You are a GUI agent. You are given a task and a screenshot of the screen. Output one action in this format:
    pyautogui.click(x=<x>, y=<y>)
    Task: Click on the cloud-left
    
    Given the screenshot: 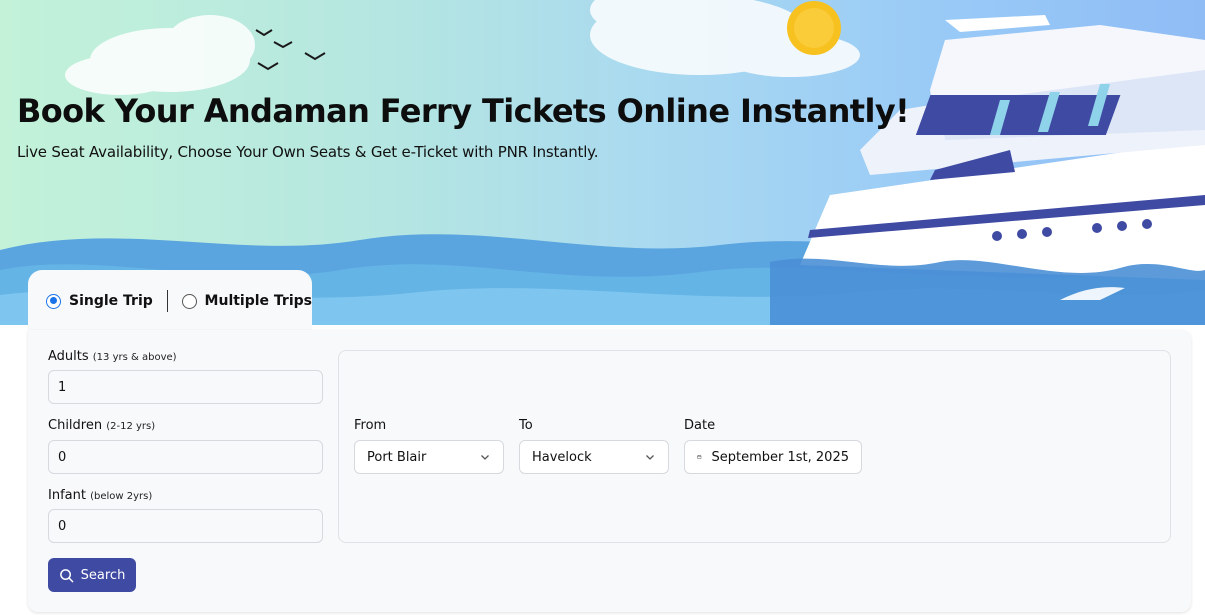 What is the action you would take?
    pyautogui.click(x=160, y=55)
    